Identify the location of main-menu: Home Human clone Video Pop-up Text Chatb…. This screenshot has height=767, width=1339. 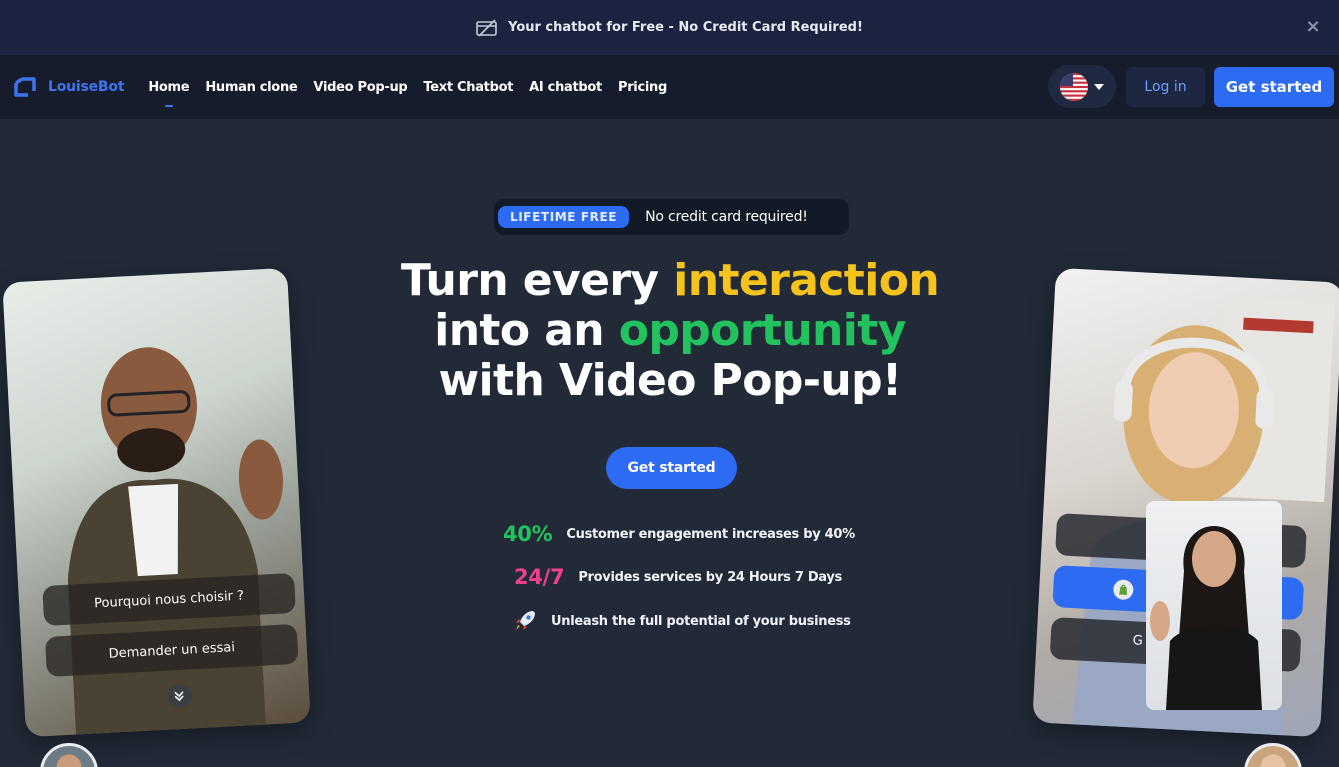
(407, 87).